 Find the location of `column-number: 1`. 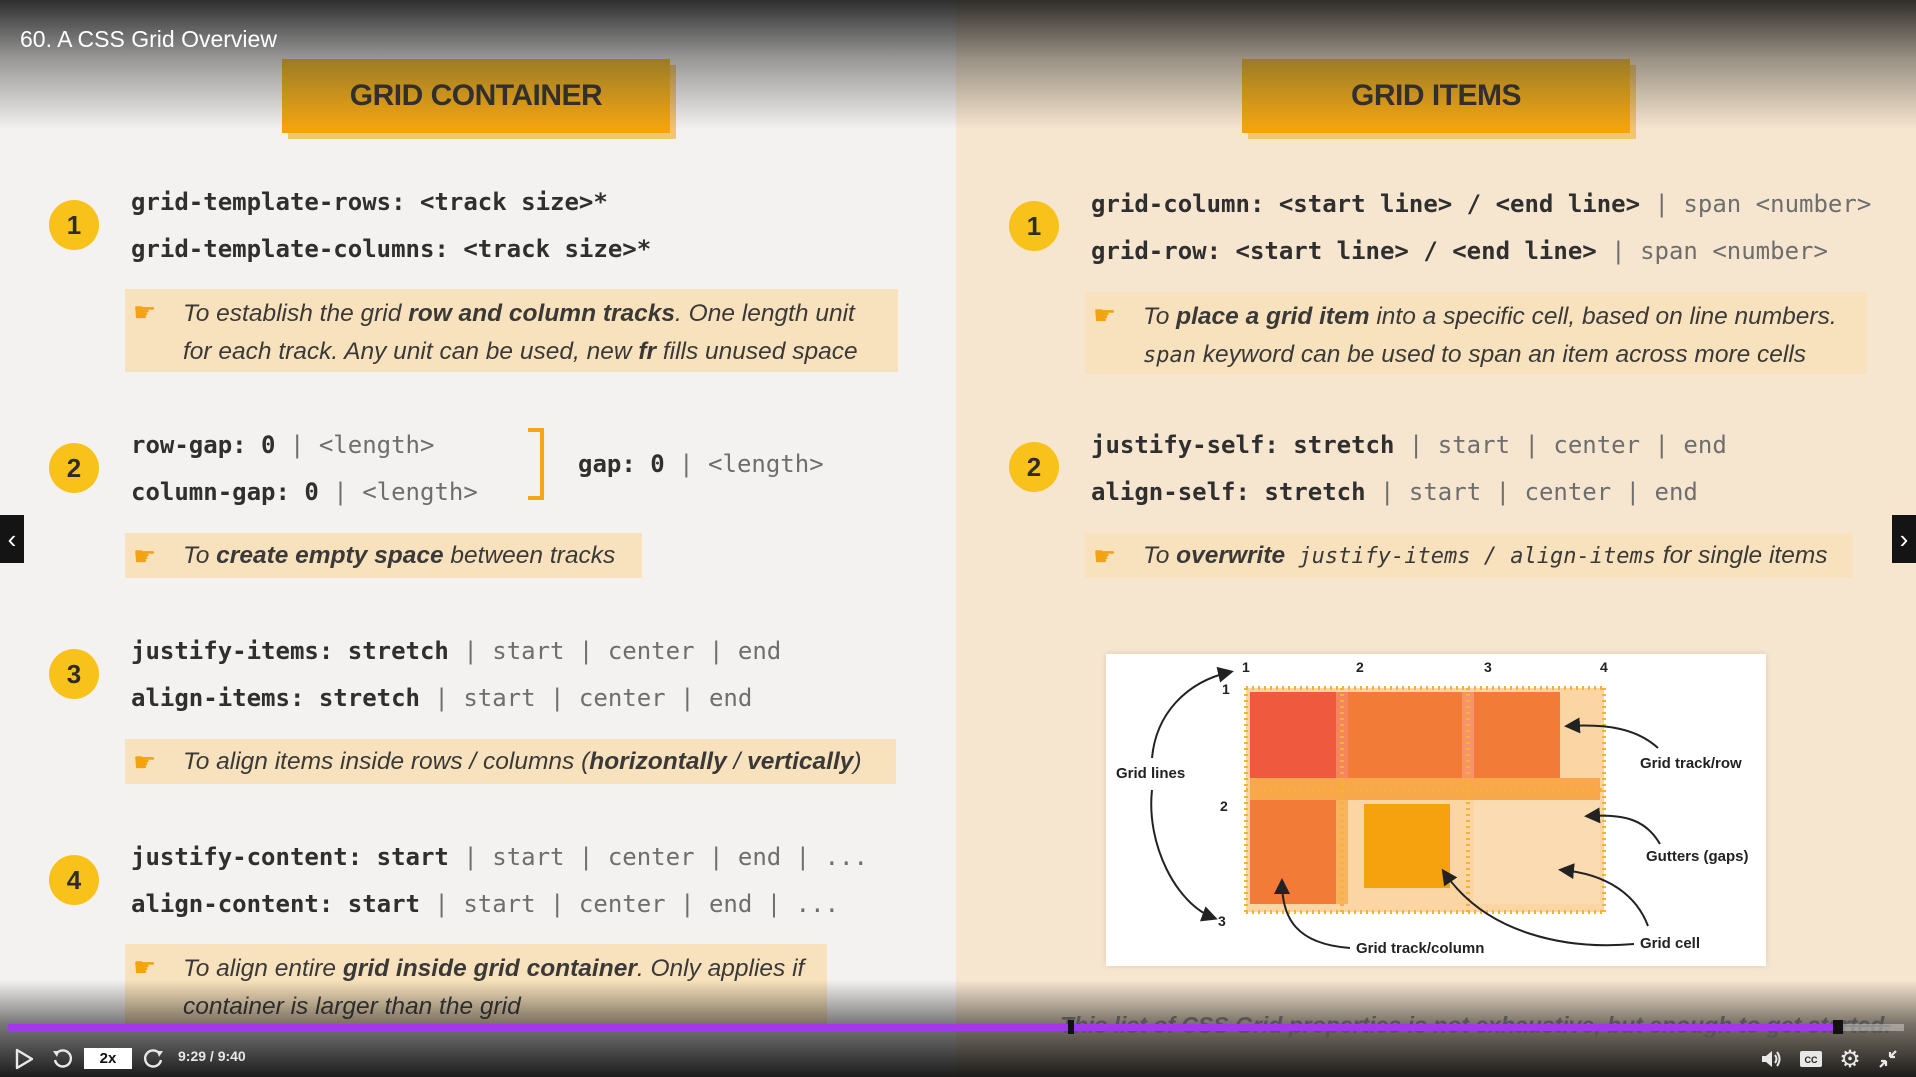

column-number: 1 is located at coordinates (1246, 667).